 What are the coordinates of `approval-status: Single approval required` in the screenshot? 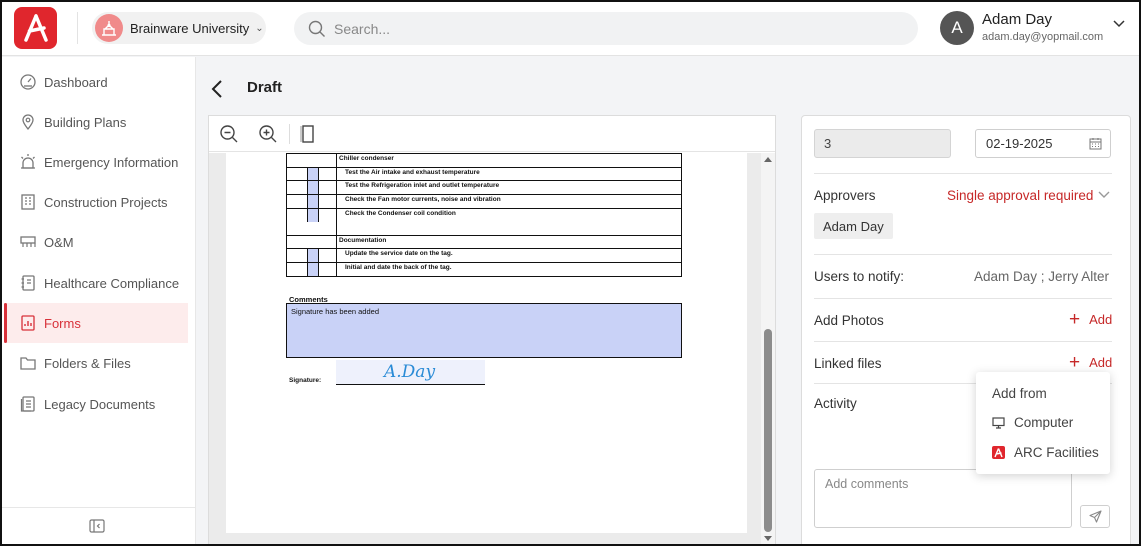 It's located at (1020, 195).